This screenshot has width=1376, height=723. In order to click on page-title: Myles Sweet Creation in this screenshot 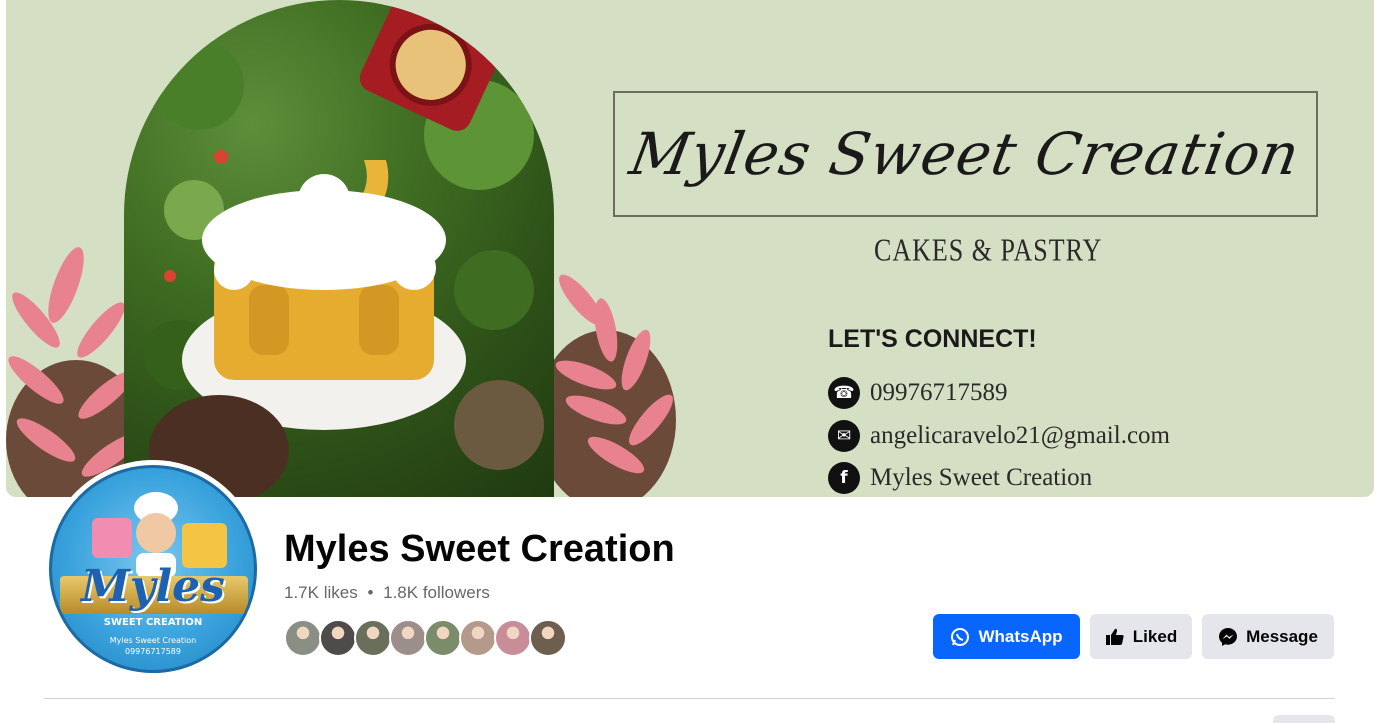, I will do `click(479, 549)`.